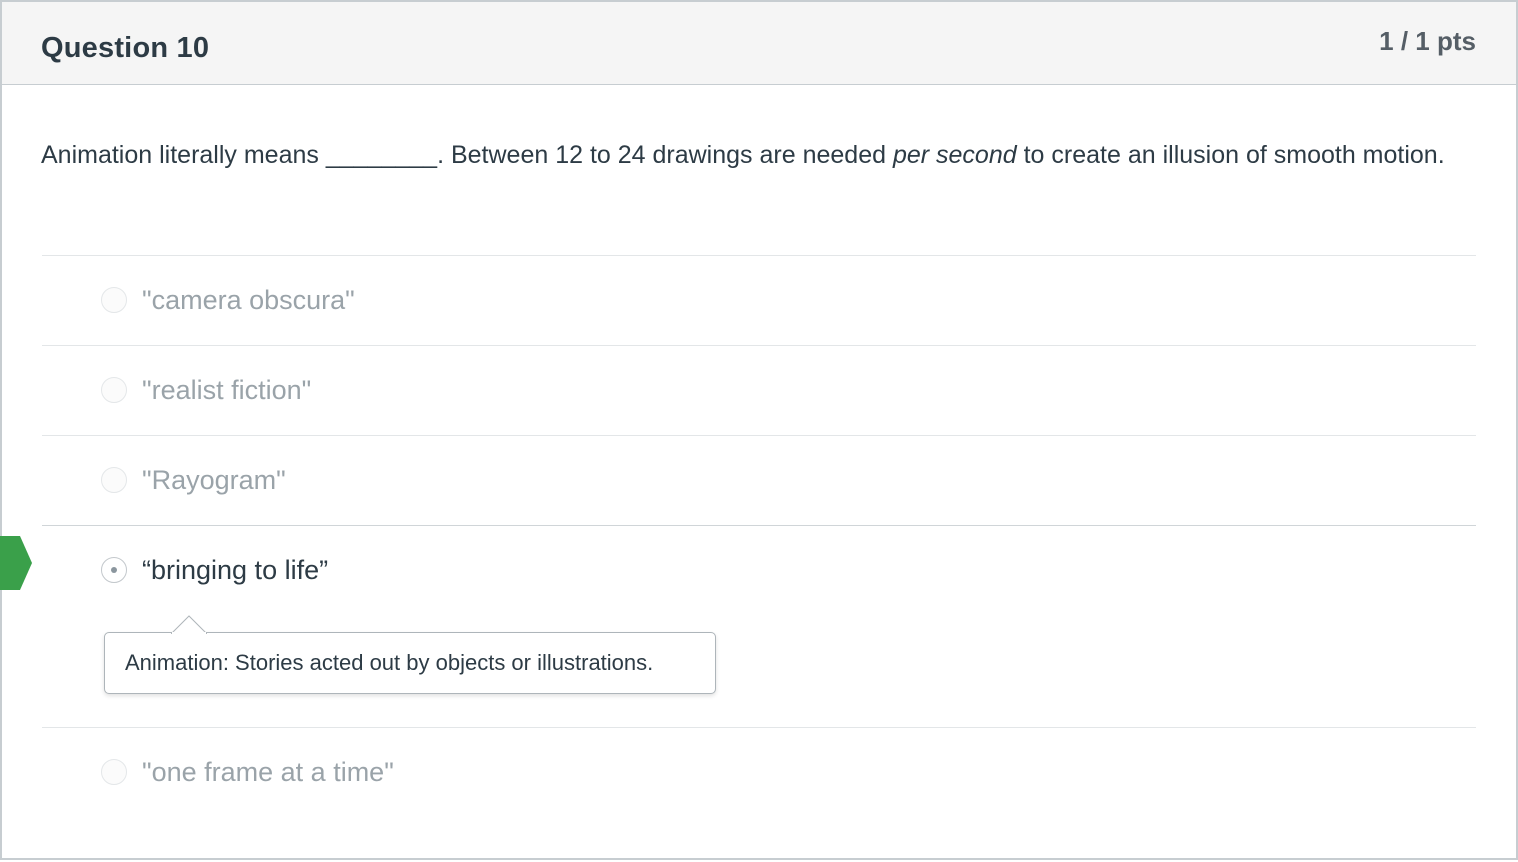 Image resolution: width=1518 pixels, height=862 pixels. What do you see at coordinates (16, 563) in the screenshot?
I see `correct-answer-arrow-icon` at bounding box center [16, 563].